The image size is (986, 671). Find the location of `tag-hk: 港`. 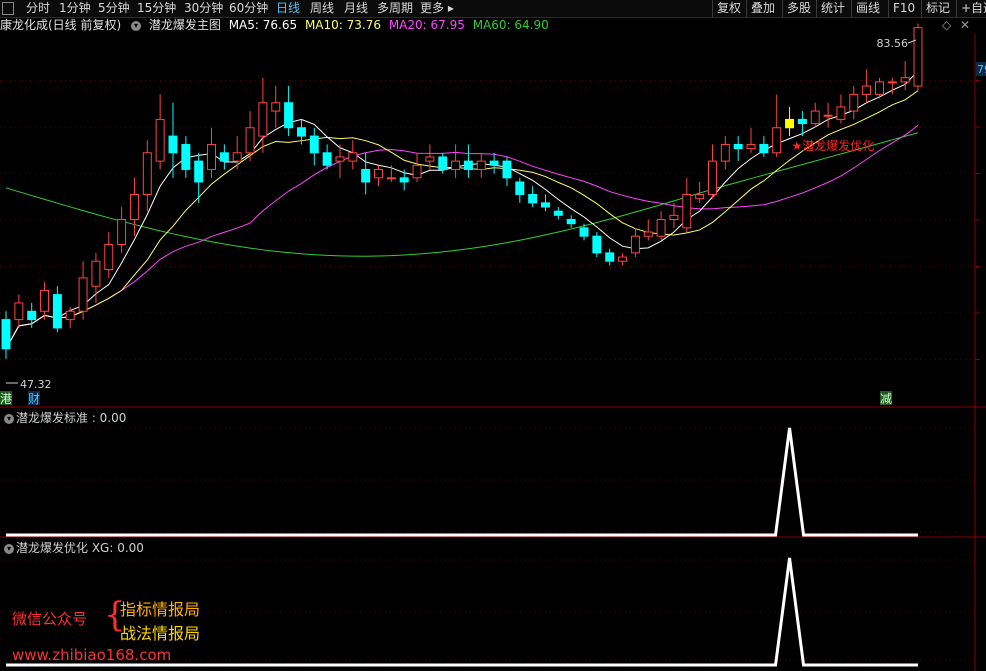

tag-hk: 港 is located at coordinates (6, 399).